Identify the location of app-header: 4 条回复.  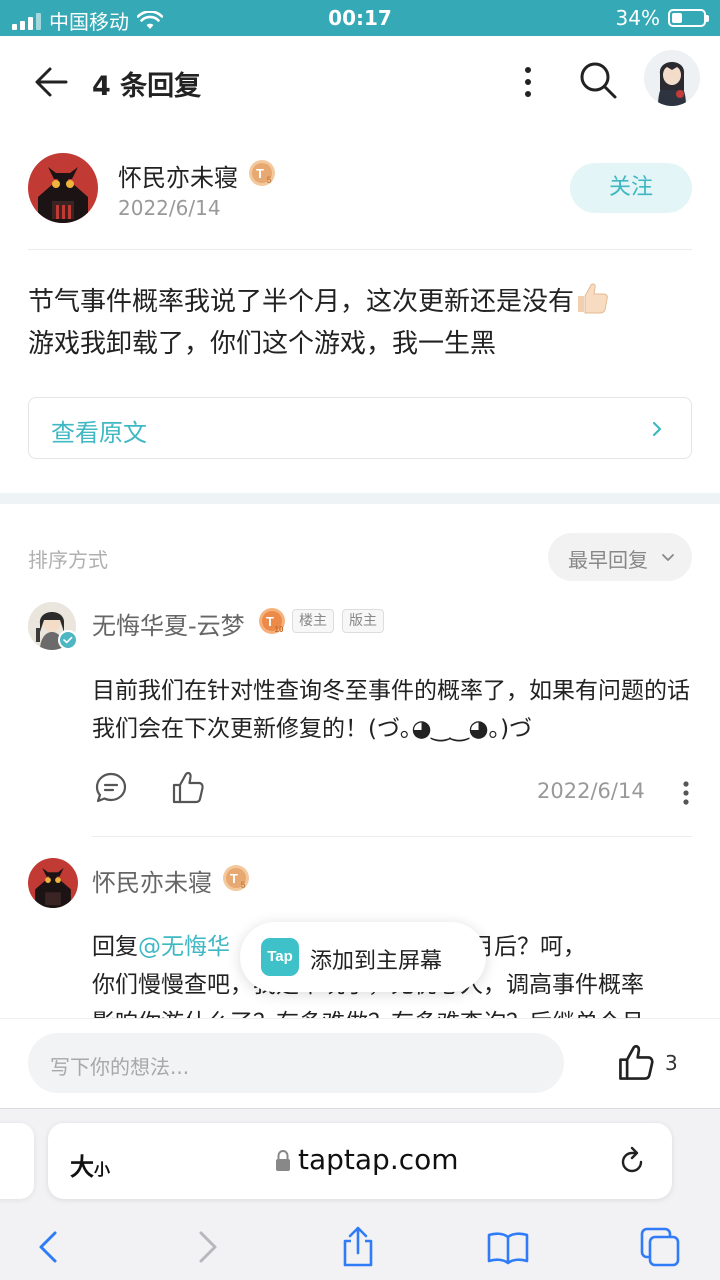
(360, 81).